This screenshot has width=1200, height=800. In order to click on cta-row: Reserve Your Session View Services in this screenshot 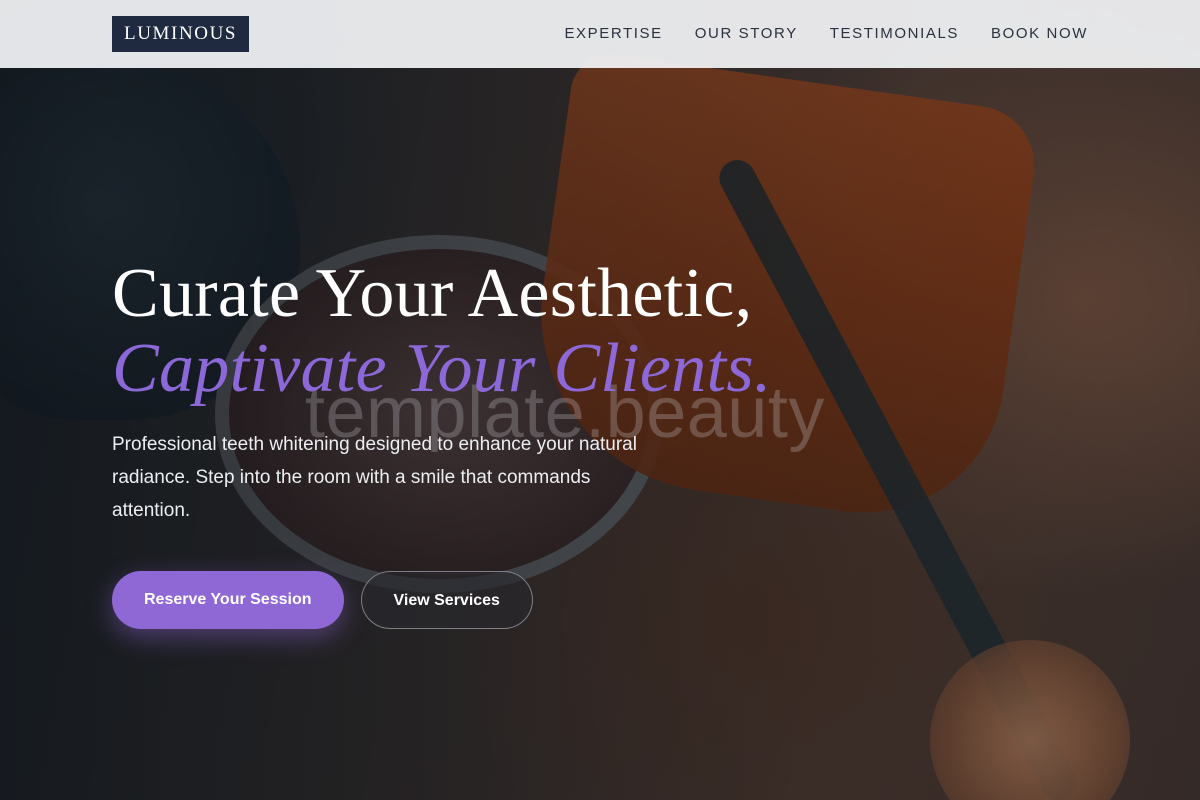, I will do `click(512, 600)`.